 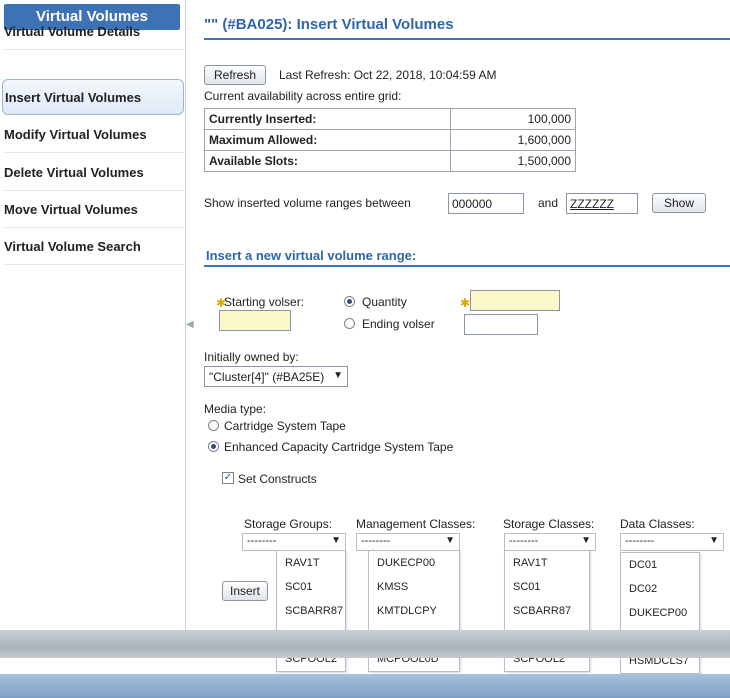 I want to click on section-divider, so click(x=467, y=266).